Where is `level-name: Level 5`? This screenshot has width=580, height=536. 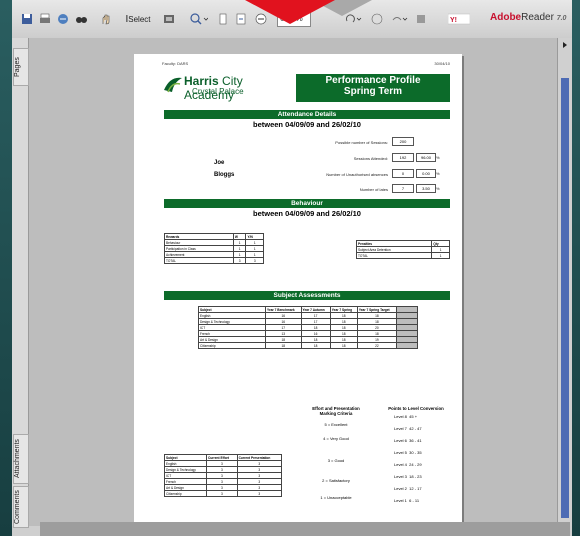
level-name: Level 5 is located at coordinates (400, 452).